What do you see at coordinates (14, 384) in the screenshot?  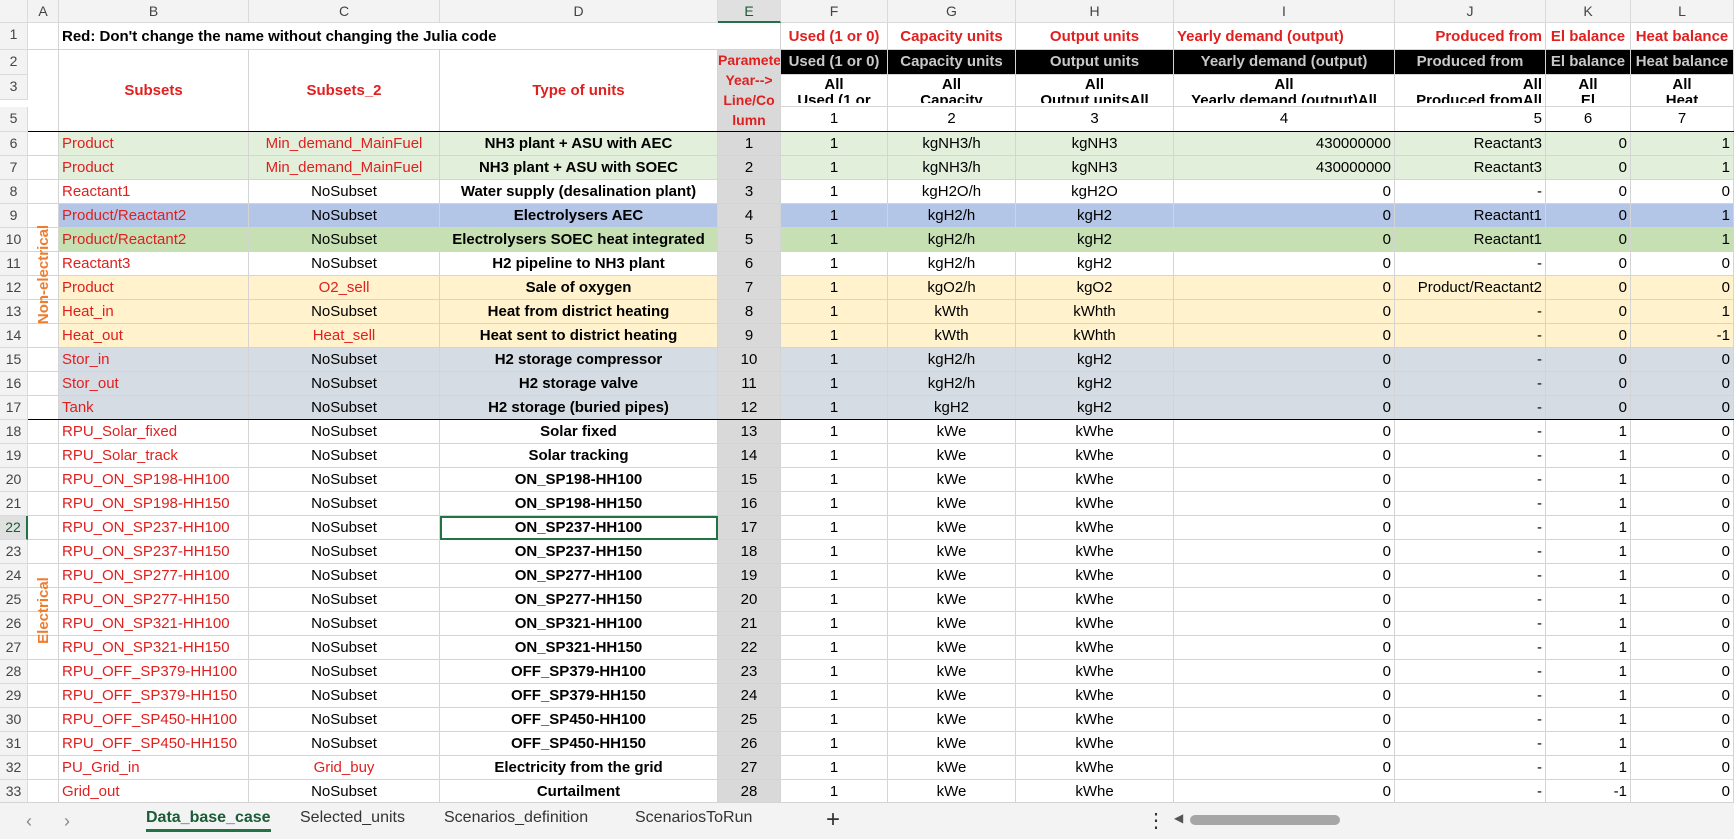 I see `row-header: 16` at bounding box center [14, 384].